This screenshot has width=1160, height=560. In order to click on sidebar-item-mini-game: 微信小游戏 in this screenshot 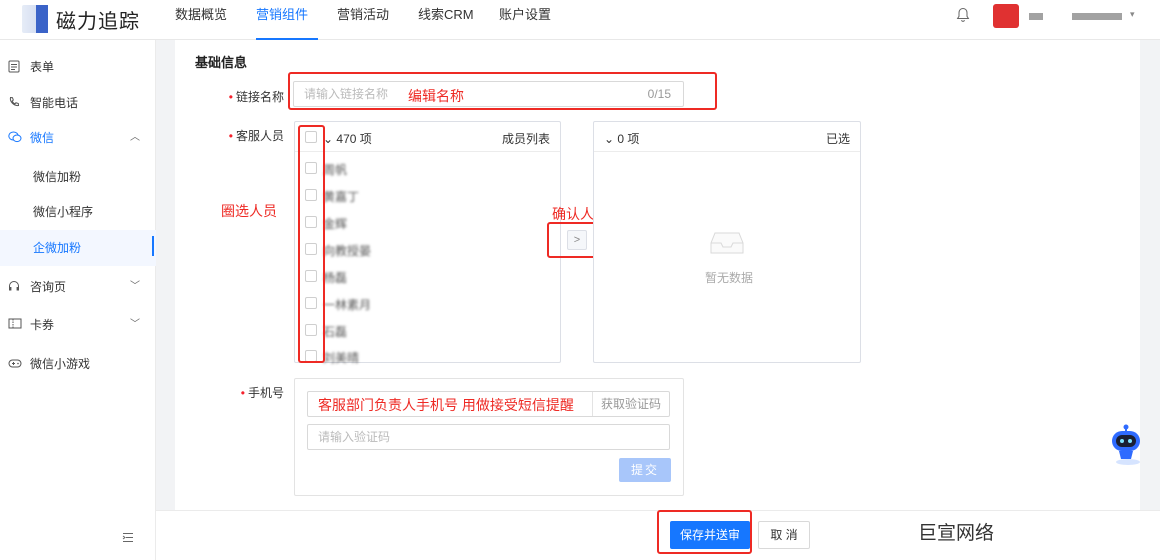, I will do `click(78, 364)`.